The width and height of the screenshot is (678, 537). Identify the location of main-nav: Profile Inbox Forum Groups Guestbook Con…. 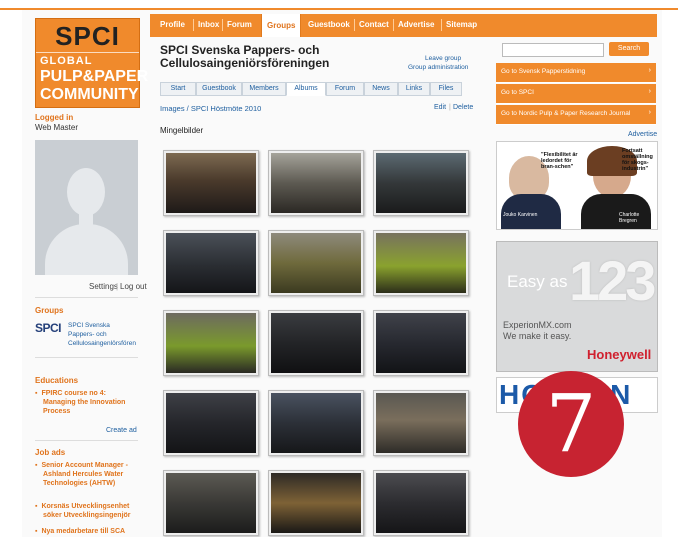
(403, 25).